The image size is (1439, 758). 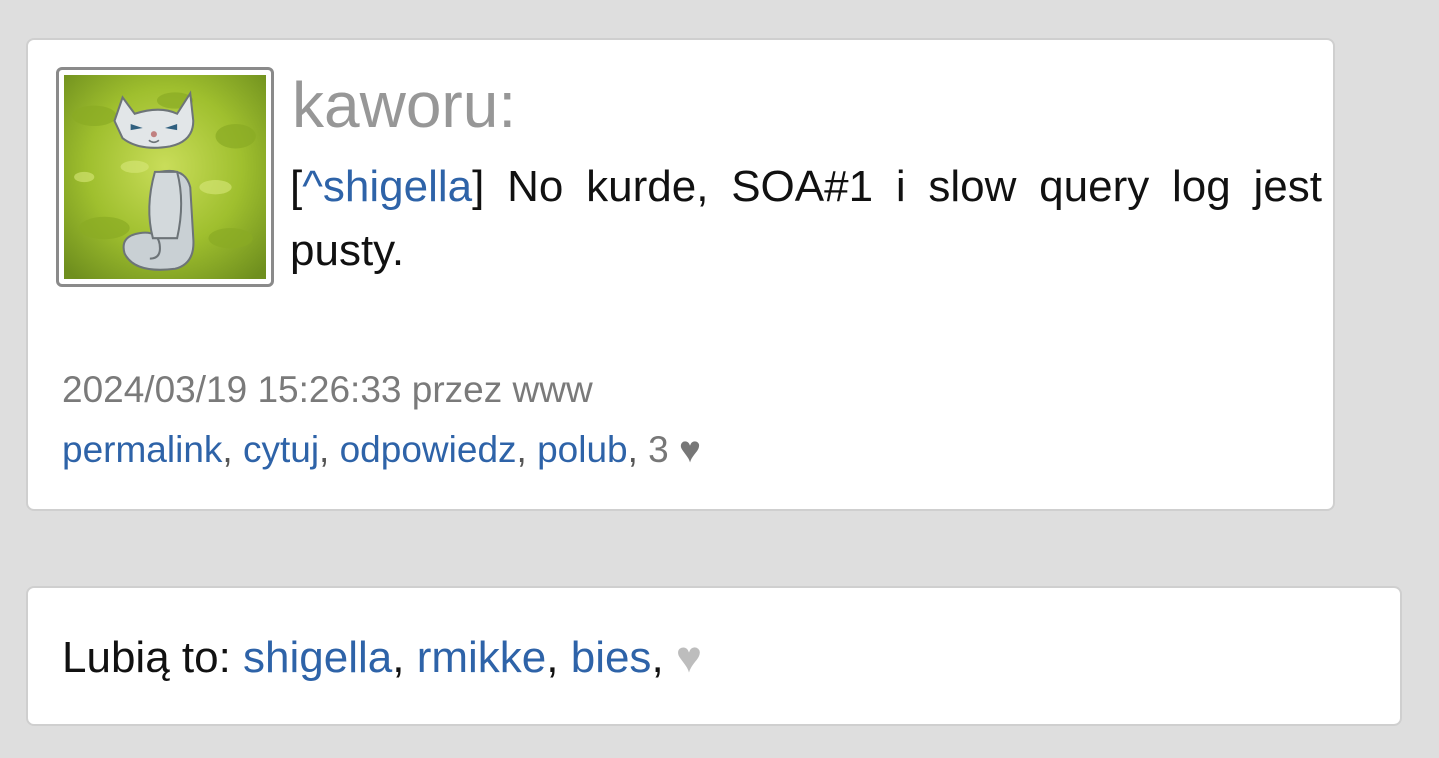 I want to click on liker-rmikke: rmikke, so click(x=482, y=657).